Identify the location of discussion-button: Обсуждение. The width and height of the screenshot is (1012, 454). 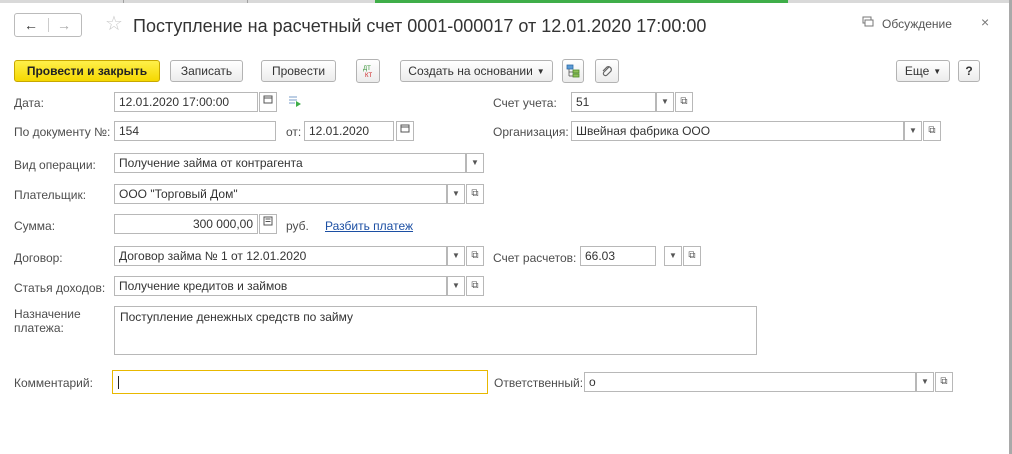
(907, 24).